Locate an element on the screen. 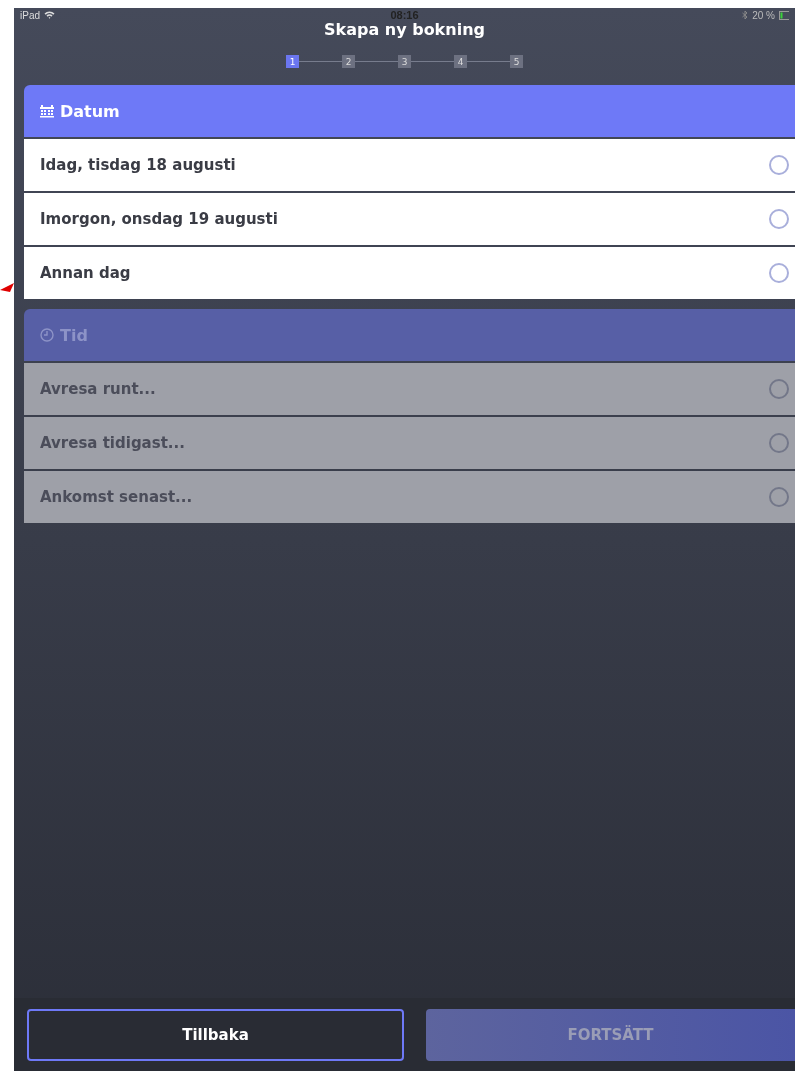 The image size is (795, 1071). step-indicator: 3 is located at coordinates (404, 61).